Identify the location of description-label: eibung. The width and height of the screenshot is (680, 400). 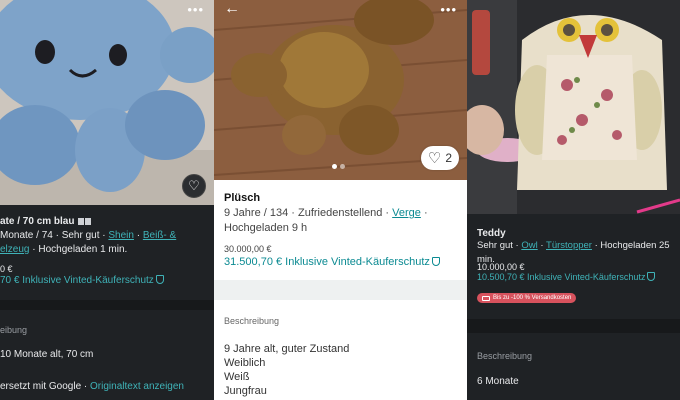
(14, 330).